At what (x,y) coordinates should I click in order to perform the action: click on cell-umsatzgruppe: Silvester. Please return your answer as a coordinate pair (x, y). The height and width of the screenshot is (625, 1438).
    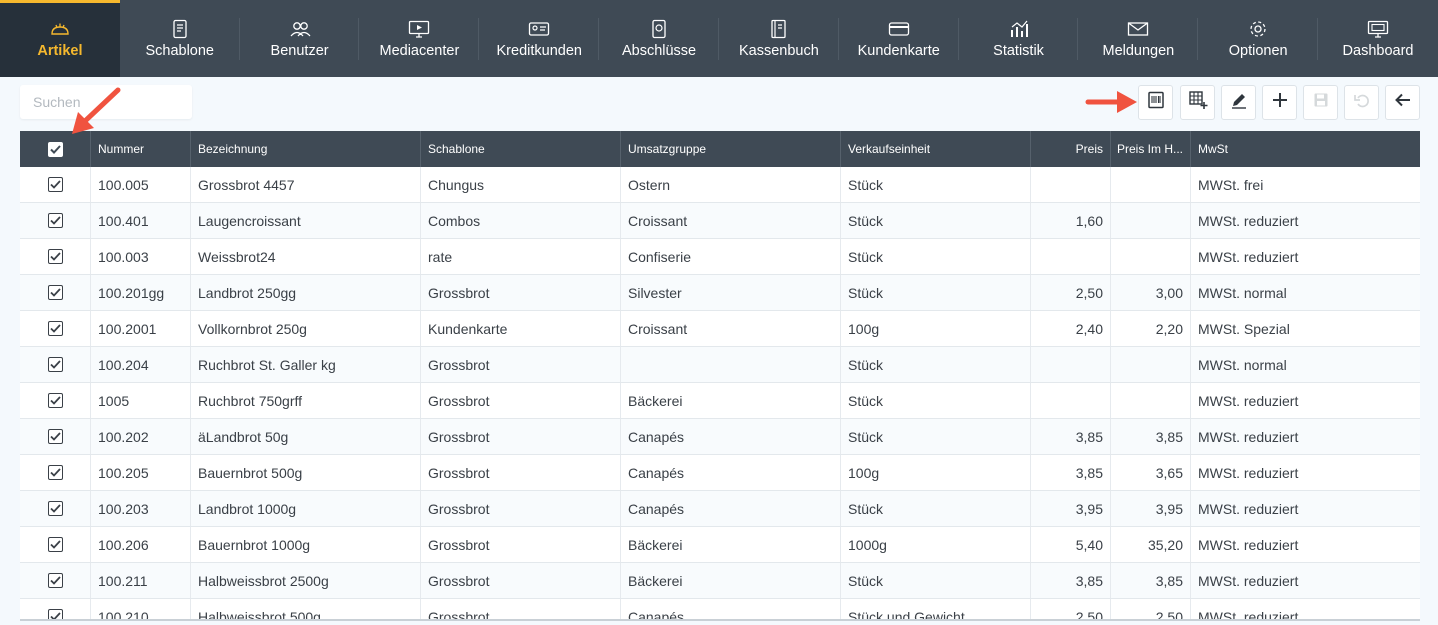
    Looking at the image, I should click on (730, 292).